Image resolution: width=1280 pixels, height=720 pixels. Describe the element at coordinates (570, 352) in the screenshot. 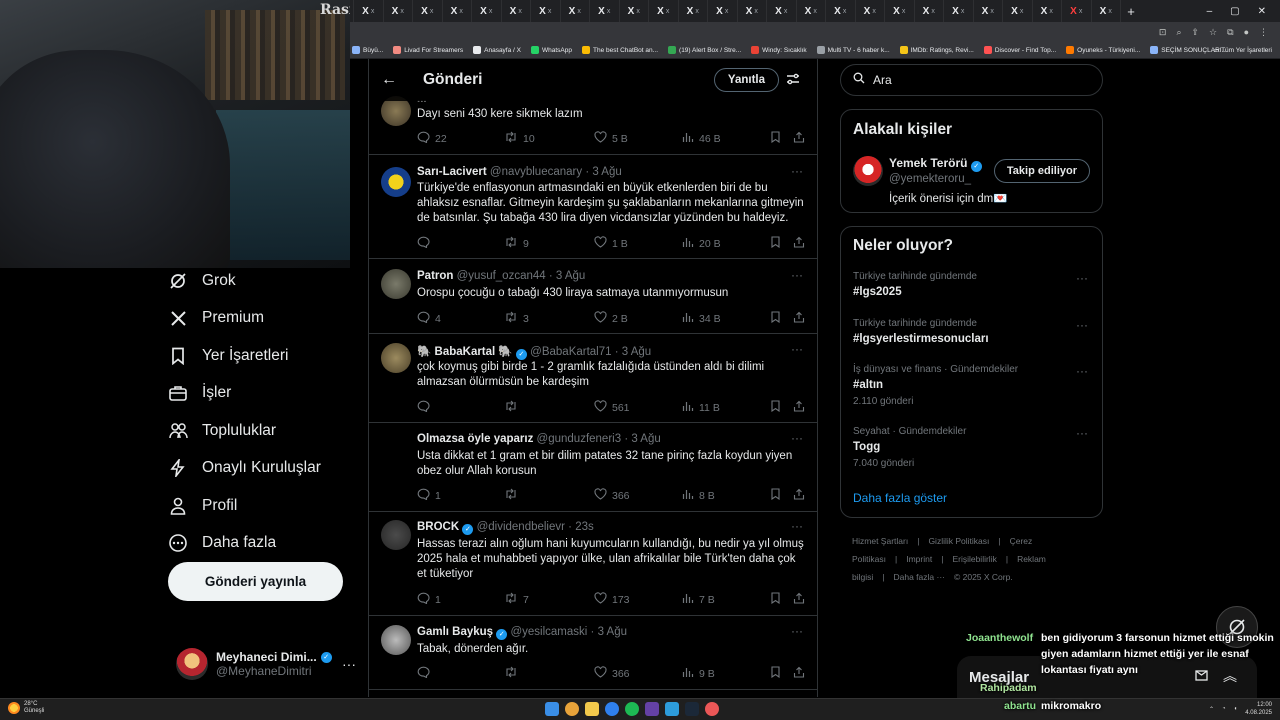

I see `tweet-handle: @BabaKartal71` at that location.